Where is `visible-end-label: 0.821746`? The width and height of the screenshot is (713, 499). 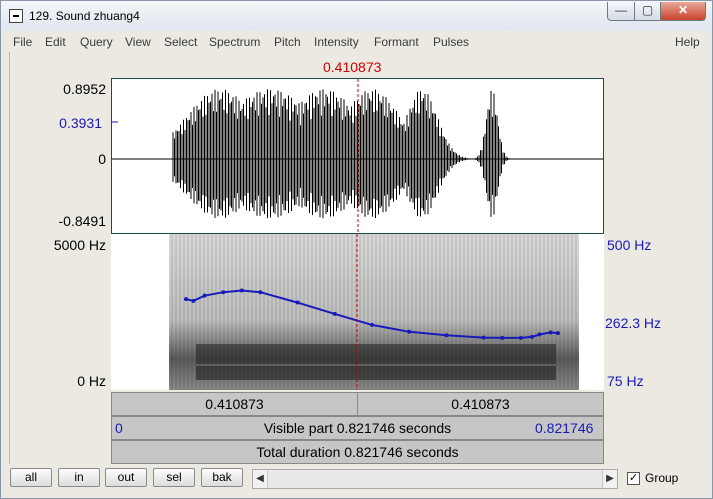 visible-end-label: 0.821746 is located at coordinates (564, 428).